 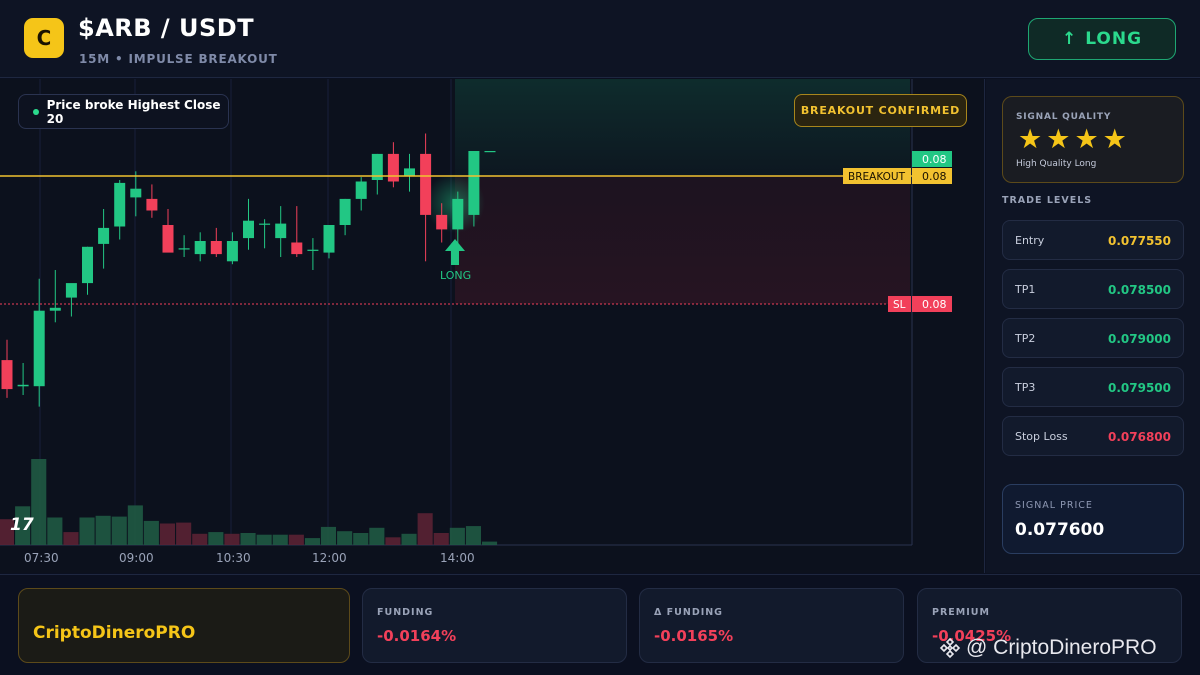 I want to click on level-value: 0.078500, so click(x=1139, y=290).